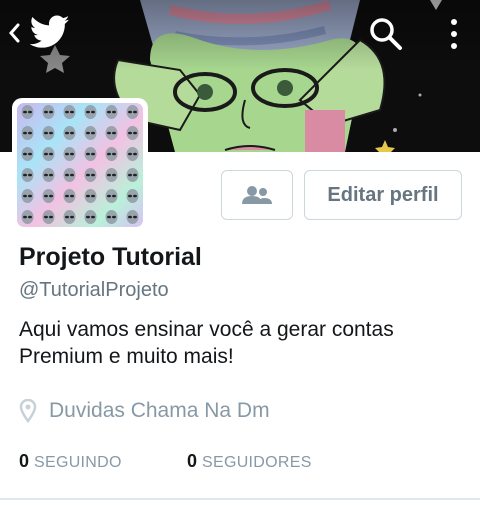 The width and height of the screenshot is (480, 505). Describe the element at coordinates (24, 461) in the screenshot. I see `following-count: 0` at that location.